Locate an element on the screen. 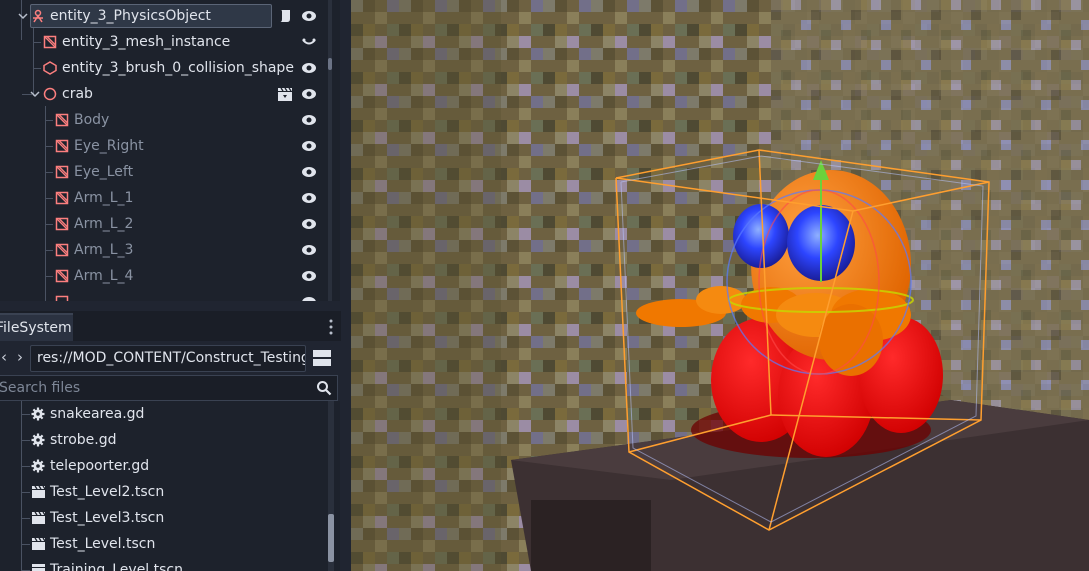  tree-node-partial is located at coordinates (165, 295).